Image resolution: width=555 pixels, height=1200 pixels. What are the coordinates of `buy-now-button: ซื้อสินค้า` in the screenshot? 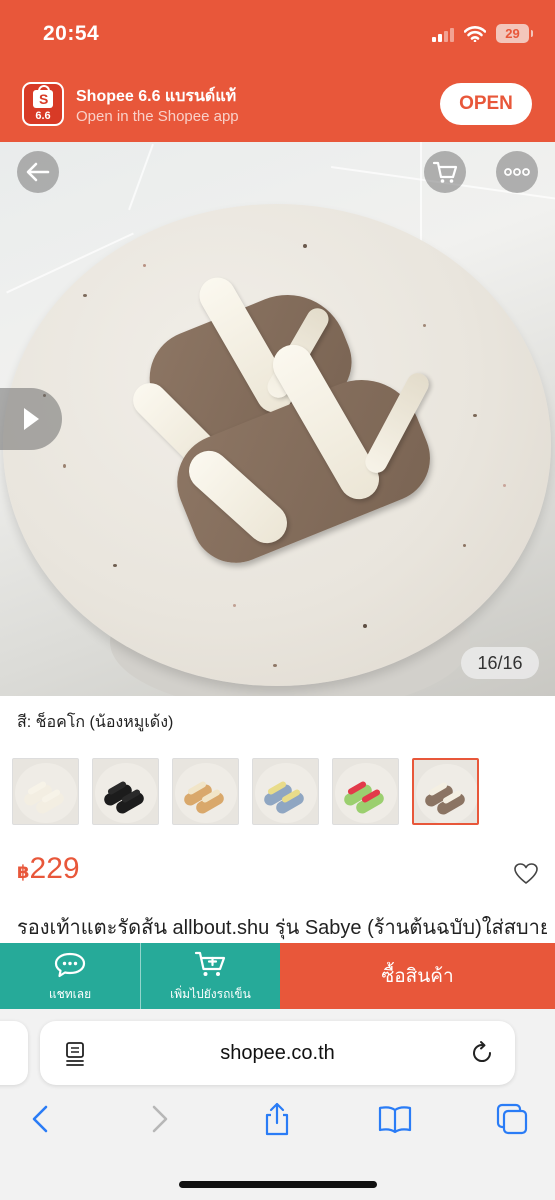 It's located at (417, 976).